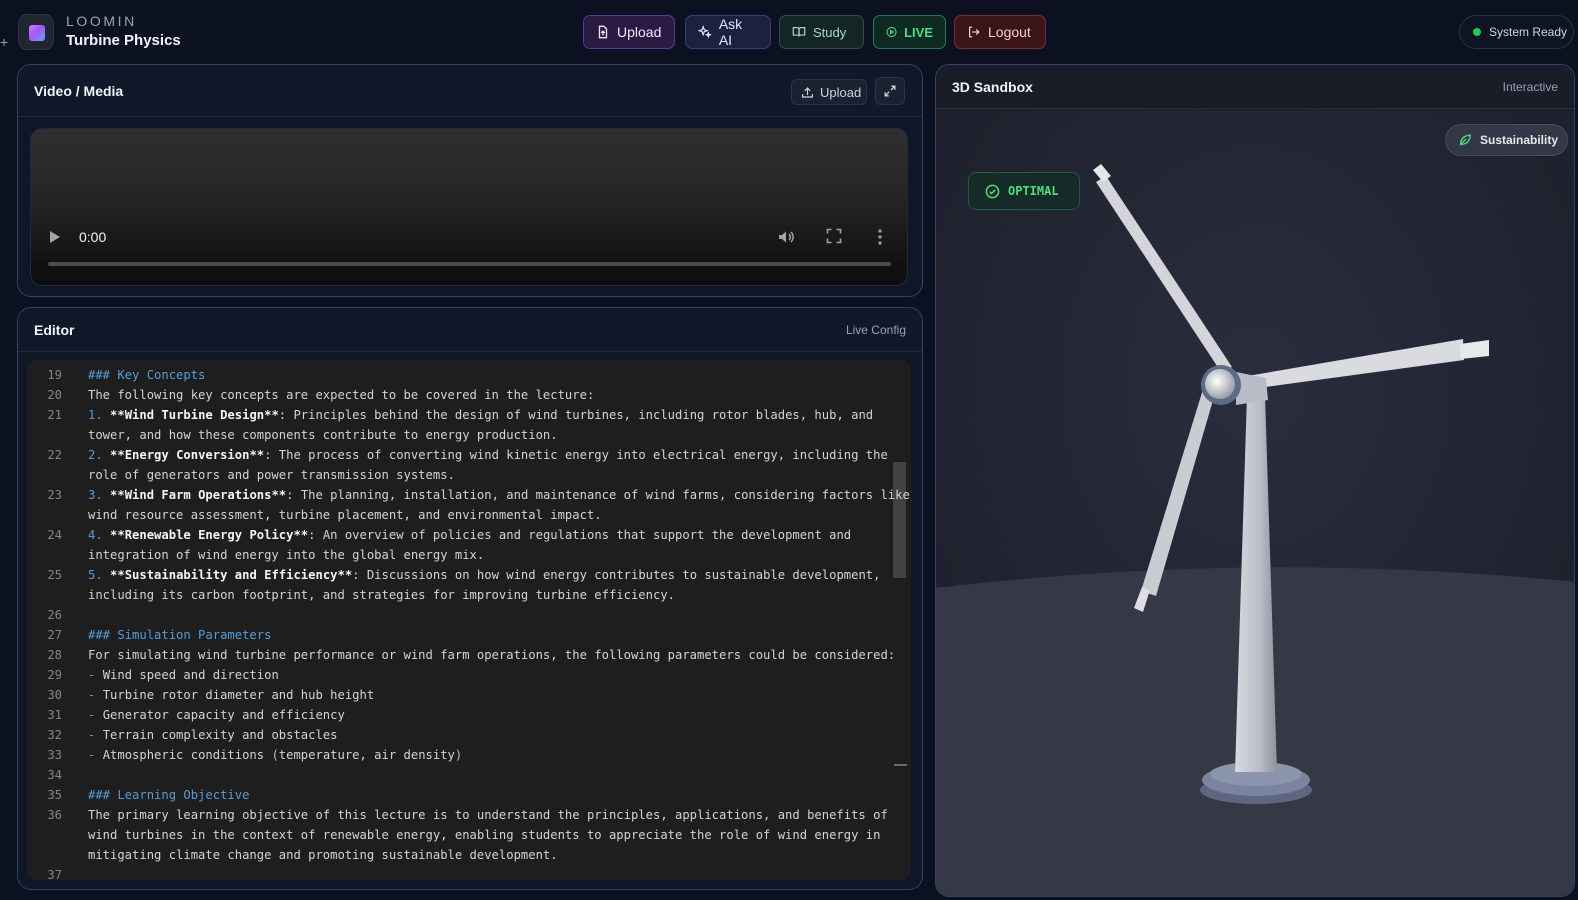 This screenshot has width=1578, height=900. What do you see at coordinates (899, 520) in the screenshot?
I see `editor-scrollbar-thumb` at bounding box center [899, 520].